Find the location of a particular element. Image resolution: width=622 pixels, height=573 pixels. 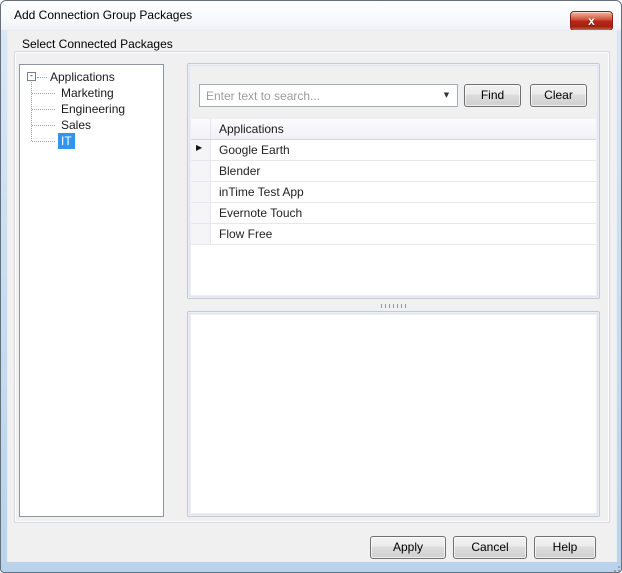

chevron-down-icon: ▼ is located at coordinates (446, 95).